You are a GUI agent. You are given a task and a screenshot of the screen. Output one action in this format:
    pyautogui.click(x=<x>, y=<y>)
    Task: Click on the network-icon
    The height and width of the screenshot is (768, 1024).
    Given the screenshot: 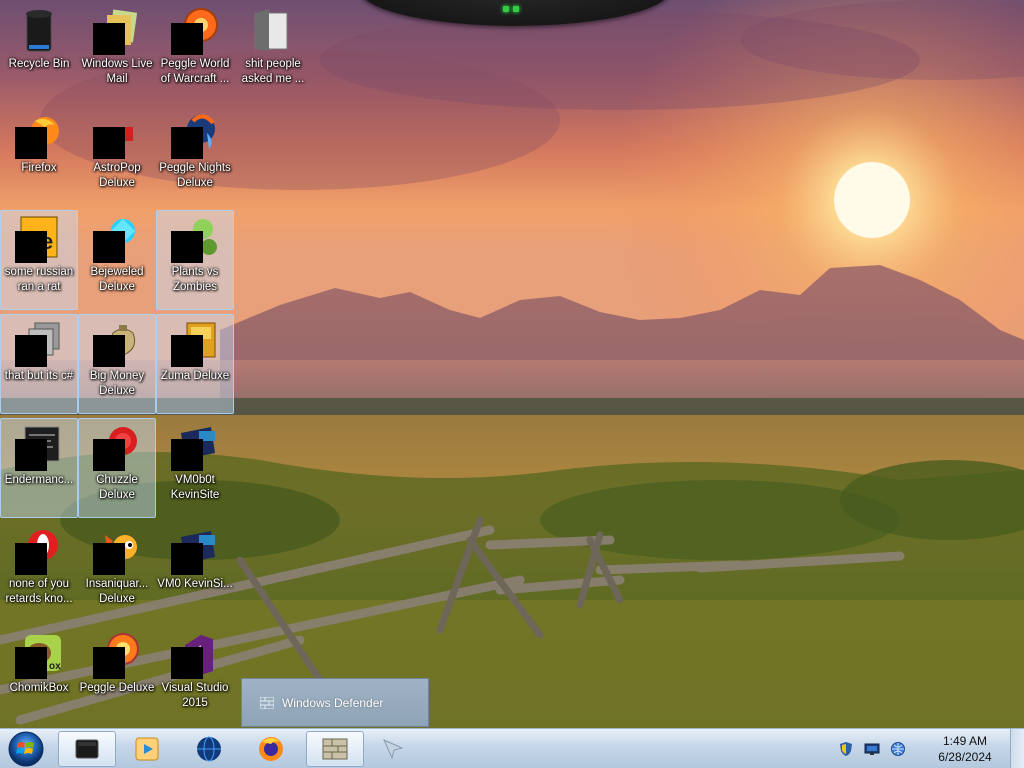 What is the action you would take?
    pyautogui.click(x=898, y=749)
    